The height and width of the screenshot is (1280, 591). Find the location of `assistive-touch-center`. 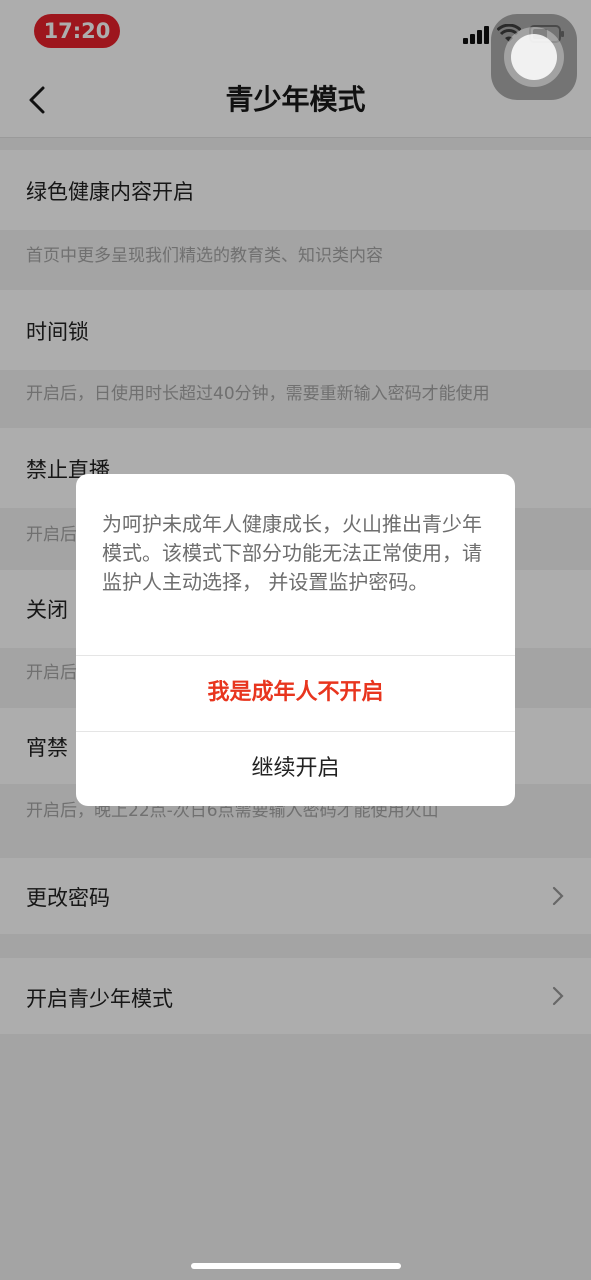

assistive-touch-center is located at coordinates (534, 57).